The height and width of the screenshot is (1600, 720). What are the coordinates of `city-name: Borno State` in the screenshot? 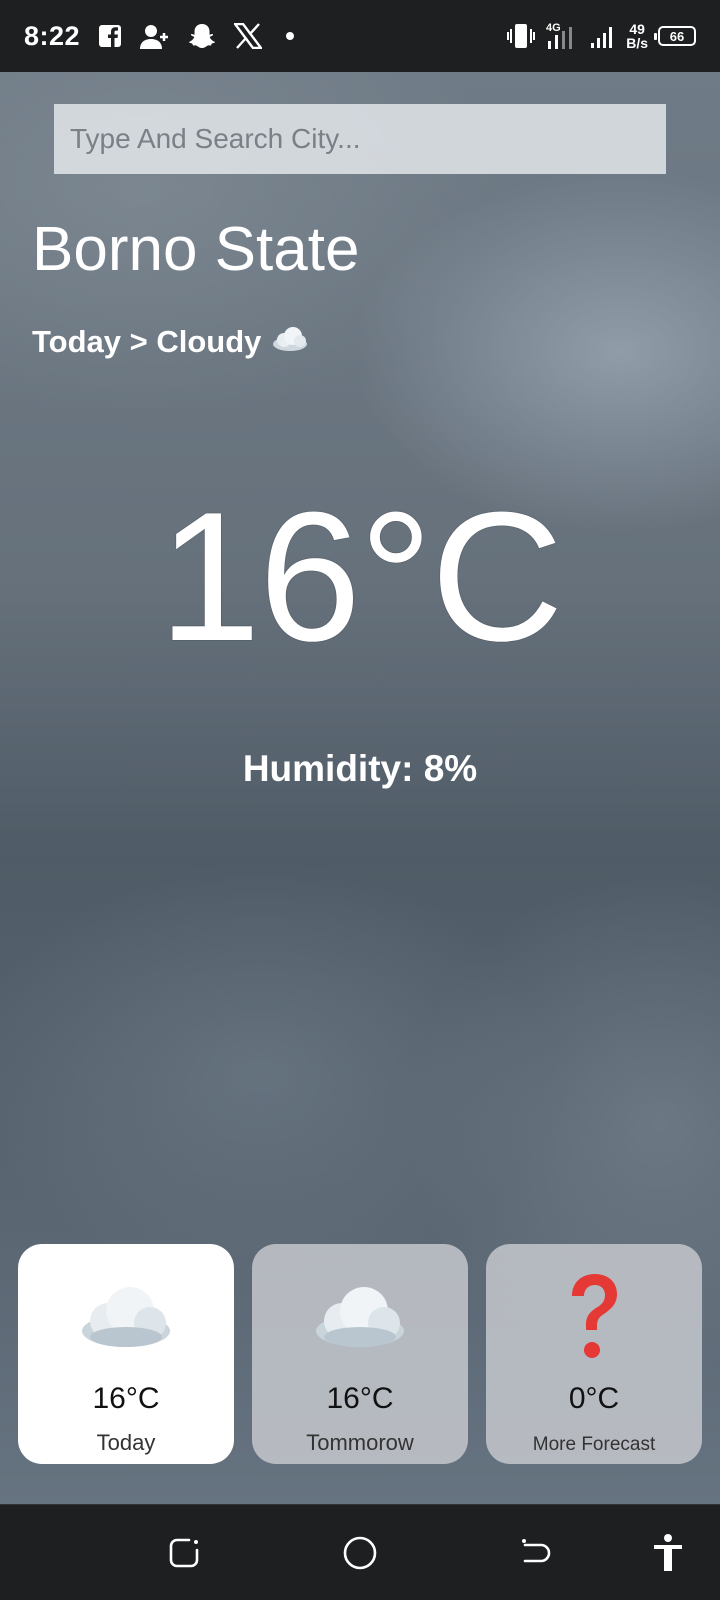 It's located at (196, 249).